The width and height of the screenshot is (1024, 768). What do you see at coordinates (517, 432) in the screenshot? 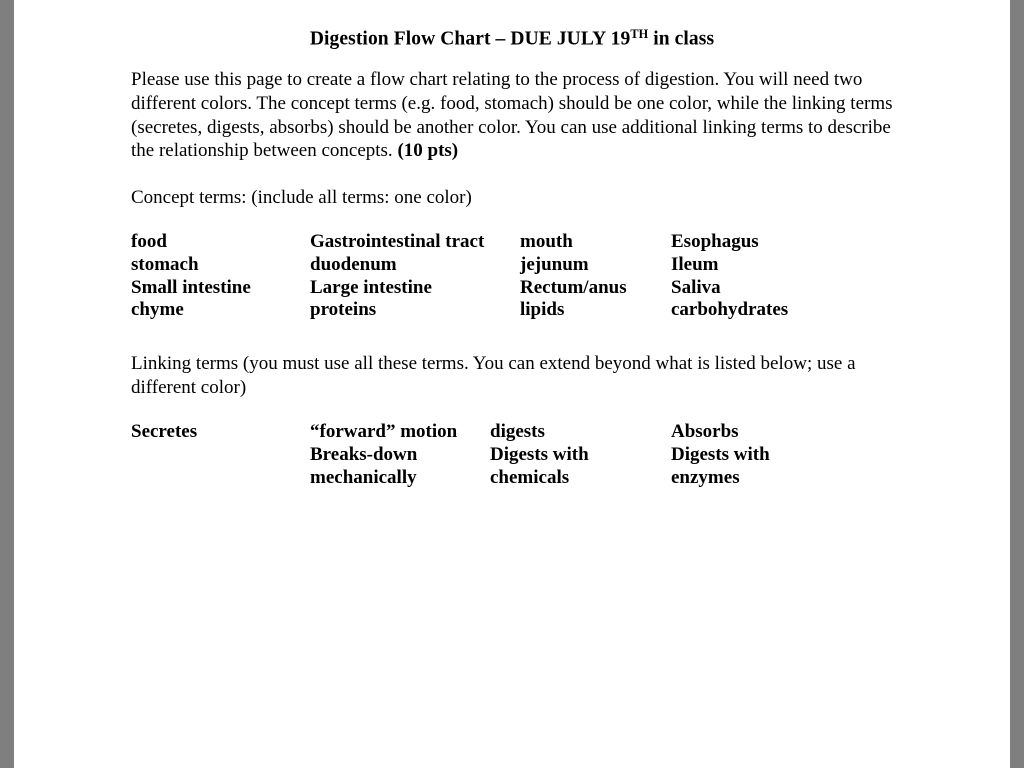
I see `linking-term: digests` at bounding box center [517, 432].